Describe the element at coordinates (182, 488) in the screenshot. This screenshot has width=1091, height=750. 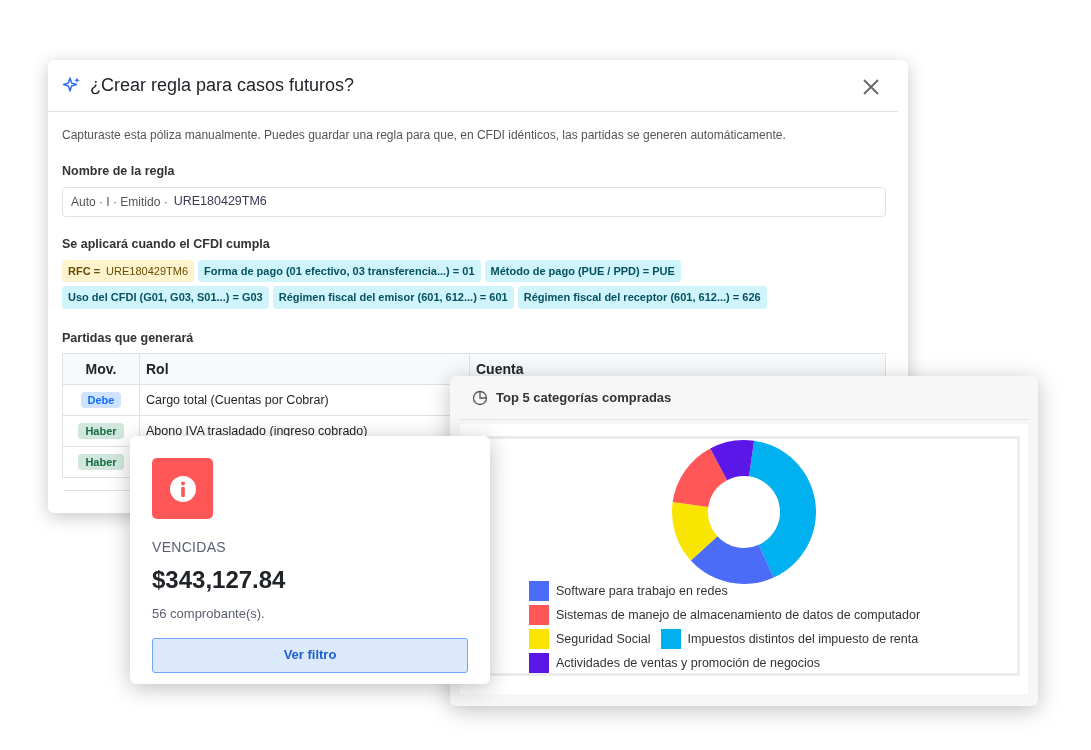
I see `info-icon` at that location.